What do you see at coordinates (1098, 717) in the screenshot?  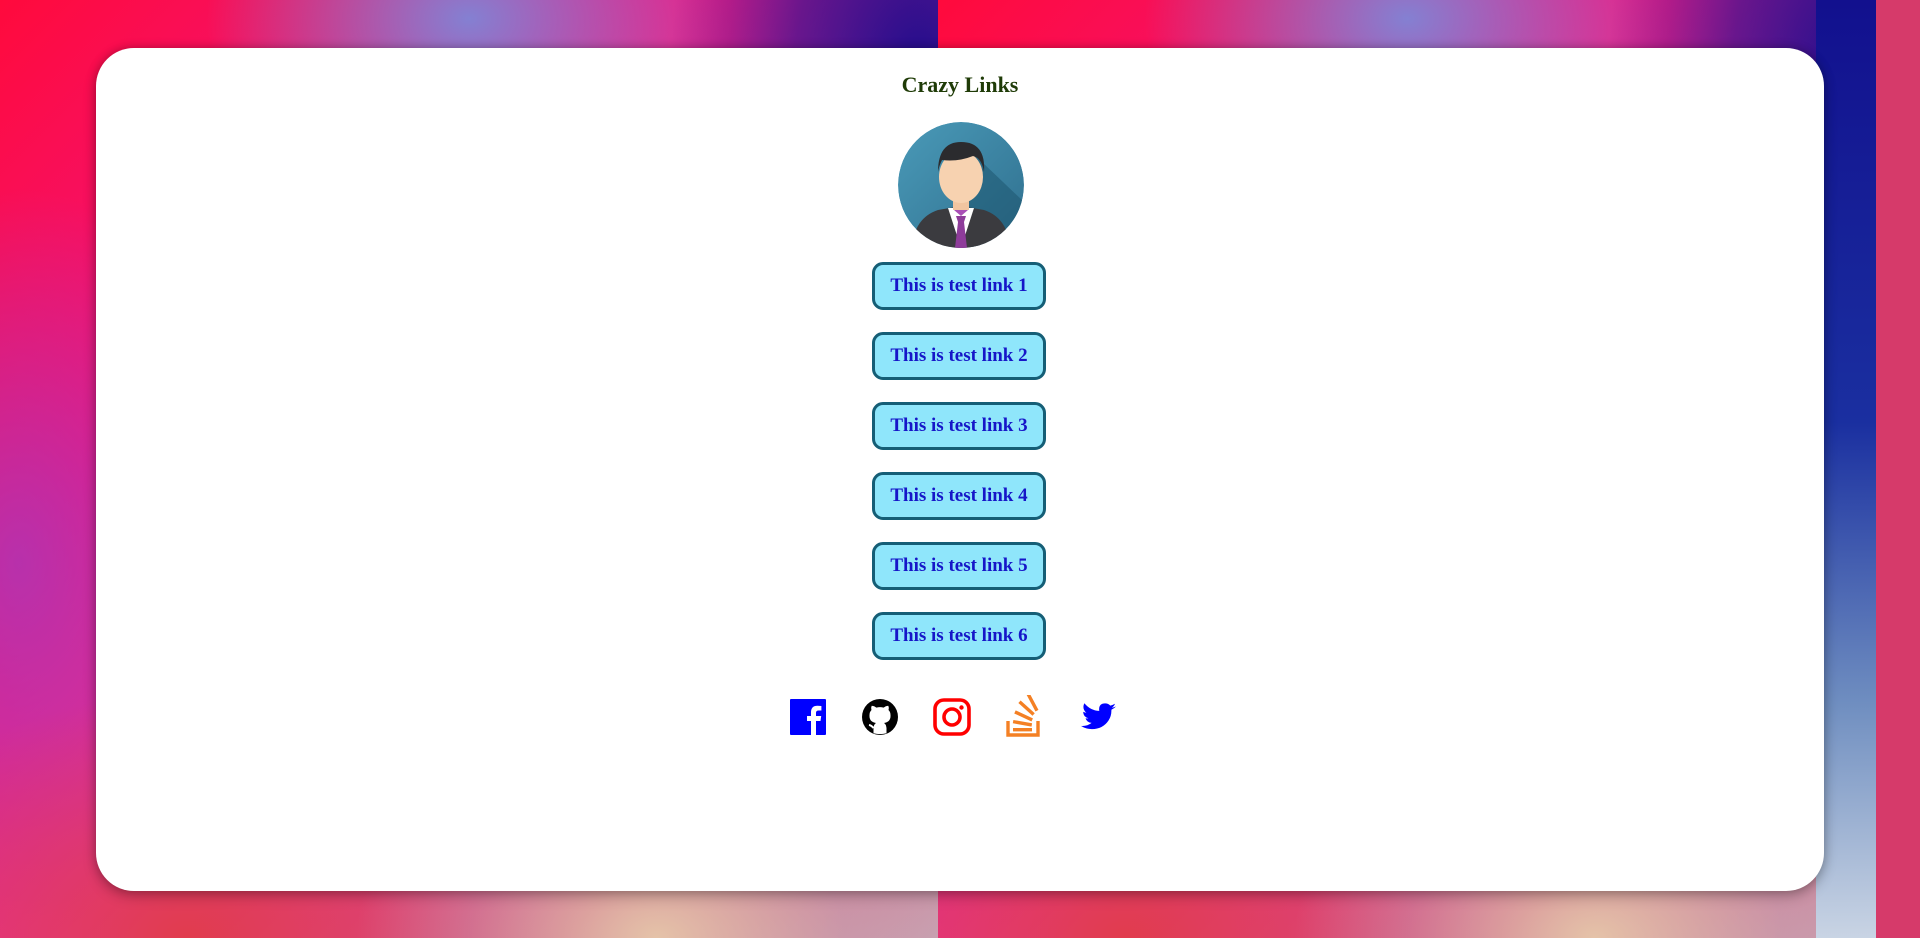 I see `twitter-icon` at bounding box center [1098, 717].